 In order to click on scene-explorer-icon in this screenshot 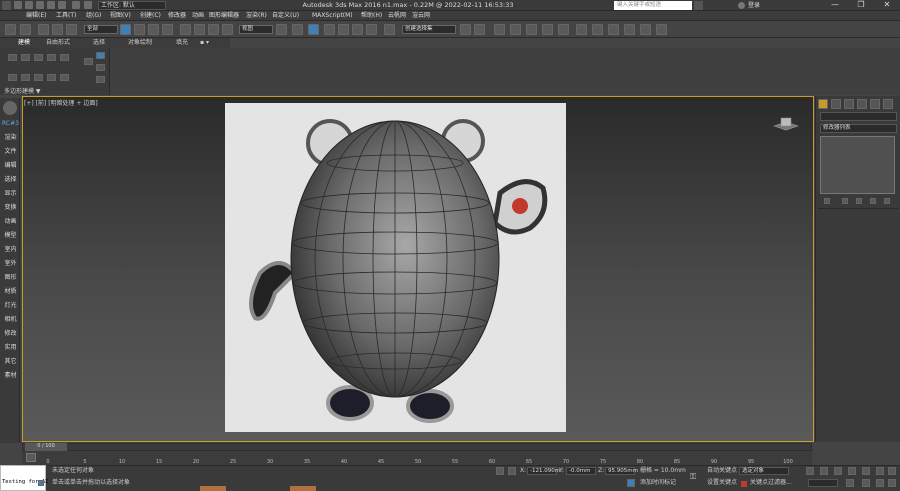, I will do `click(499, 29)`.